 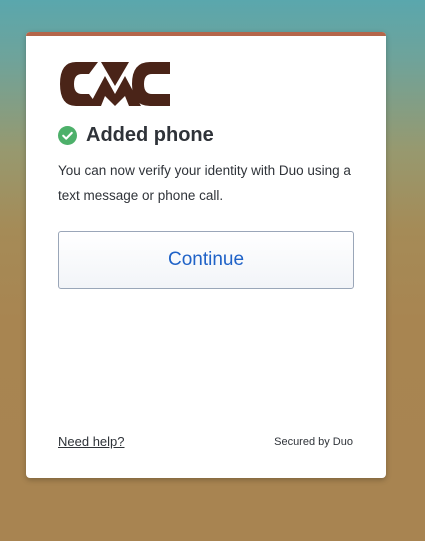 I want to click on status-heading-row: Added phone, so click(x=136, y=135).